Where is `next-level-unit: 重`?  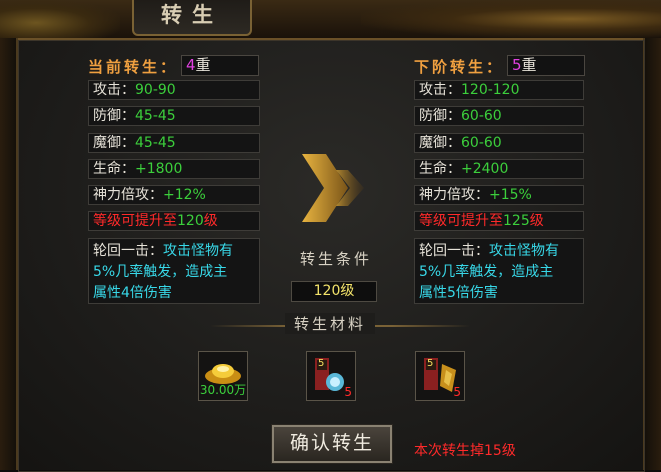
next-level-unit: 重 is located at coordinates (529, 65).